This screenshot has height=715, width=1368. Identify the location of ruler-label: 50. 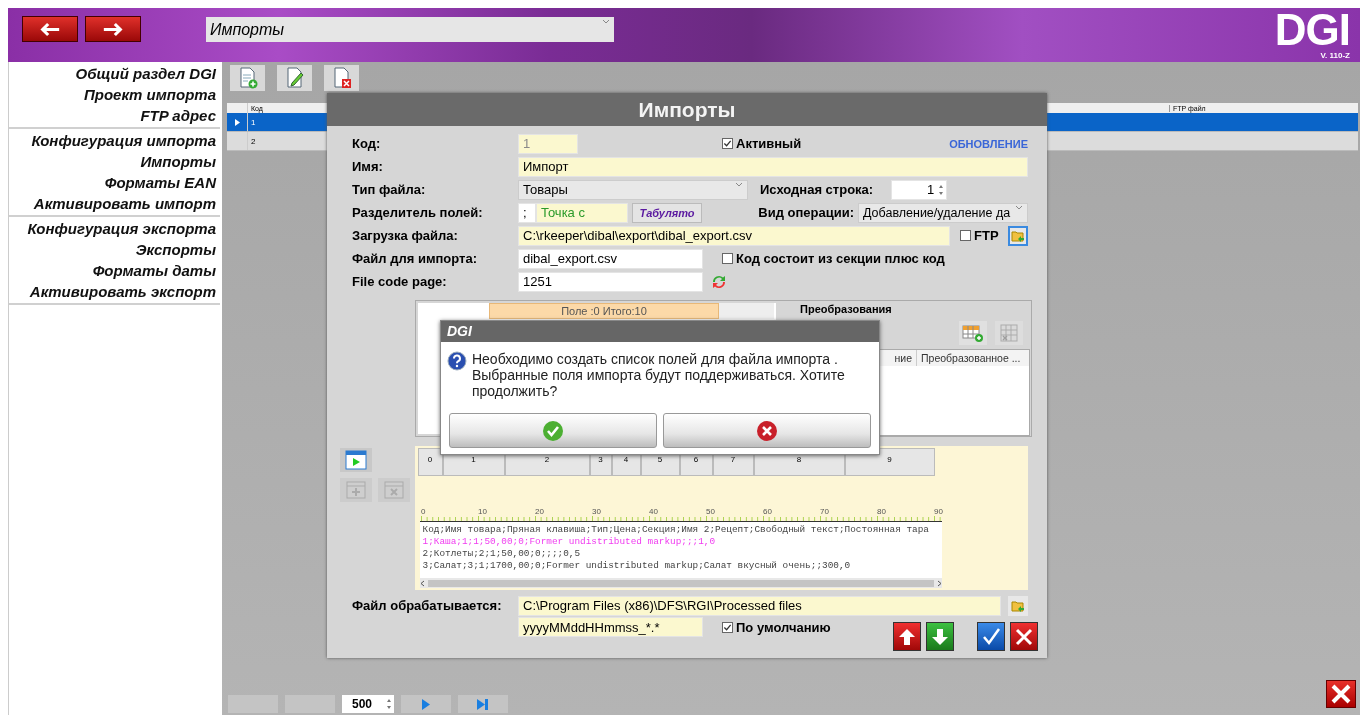
(710, 511).